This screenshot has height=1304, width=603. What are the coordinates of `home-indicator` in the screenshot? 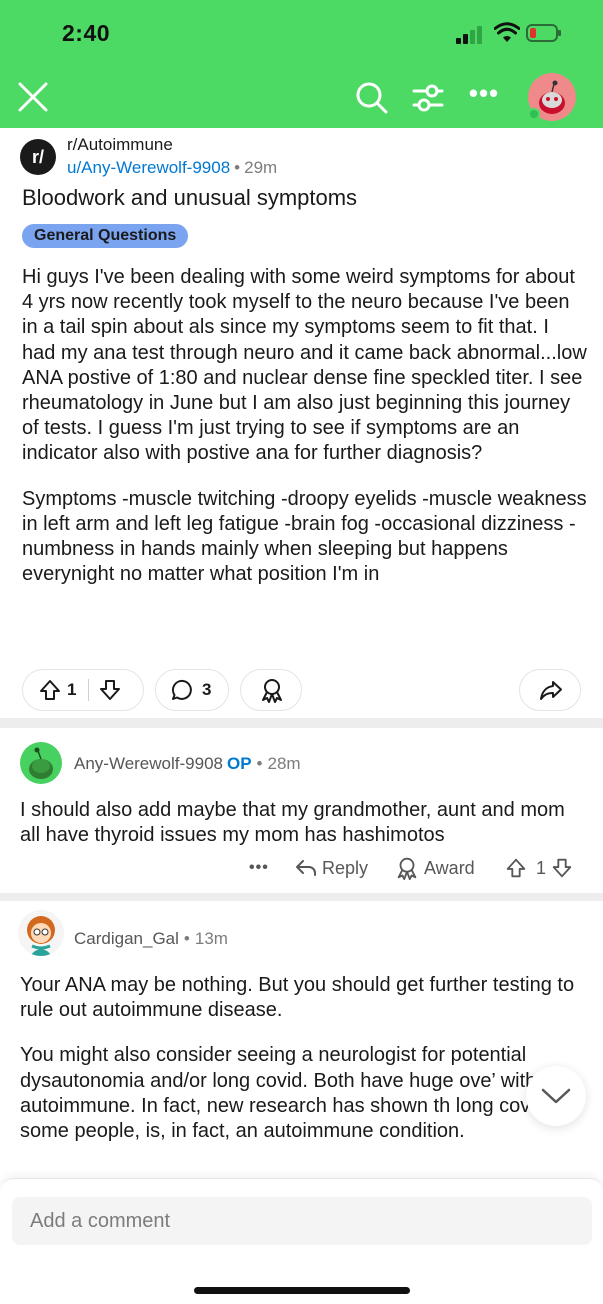 It's located at (302, 1290).